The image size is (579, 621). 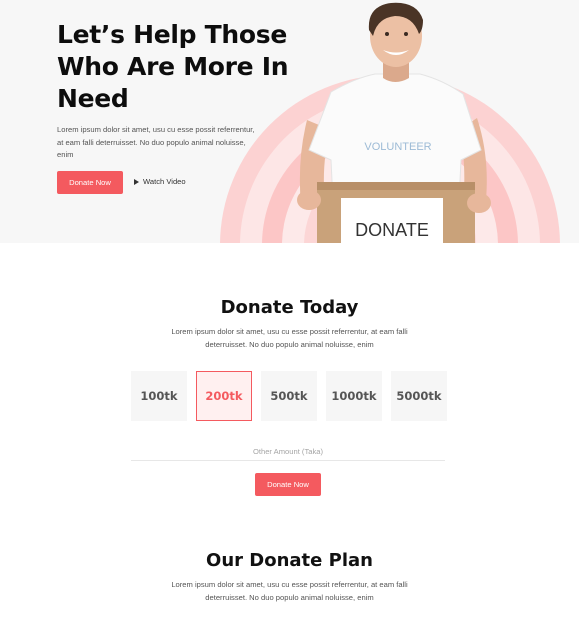 I want to click on volunteer-photo: VOLUNTEER DONATE, so click(x=394, y=122).